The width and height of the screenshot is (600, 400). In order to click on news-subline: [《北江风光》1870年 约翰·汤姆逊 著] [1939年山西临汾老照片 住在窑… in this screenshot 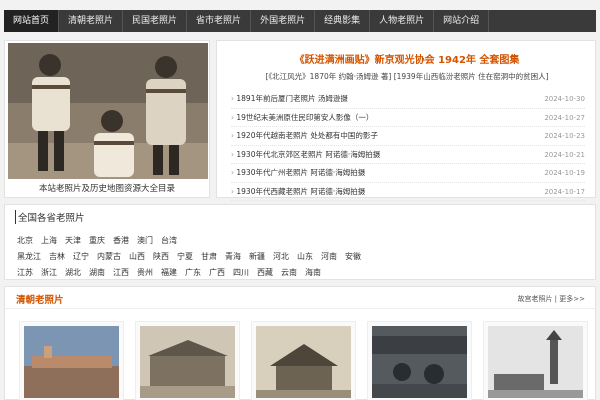, I will do `click(407, 76)`.